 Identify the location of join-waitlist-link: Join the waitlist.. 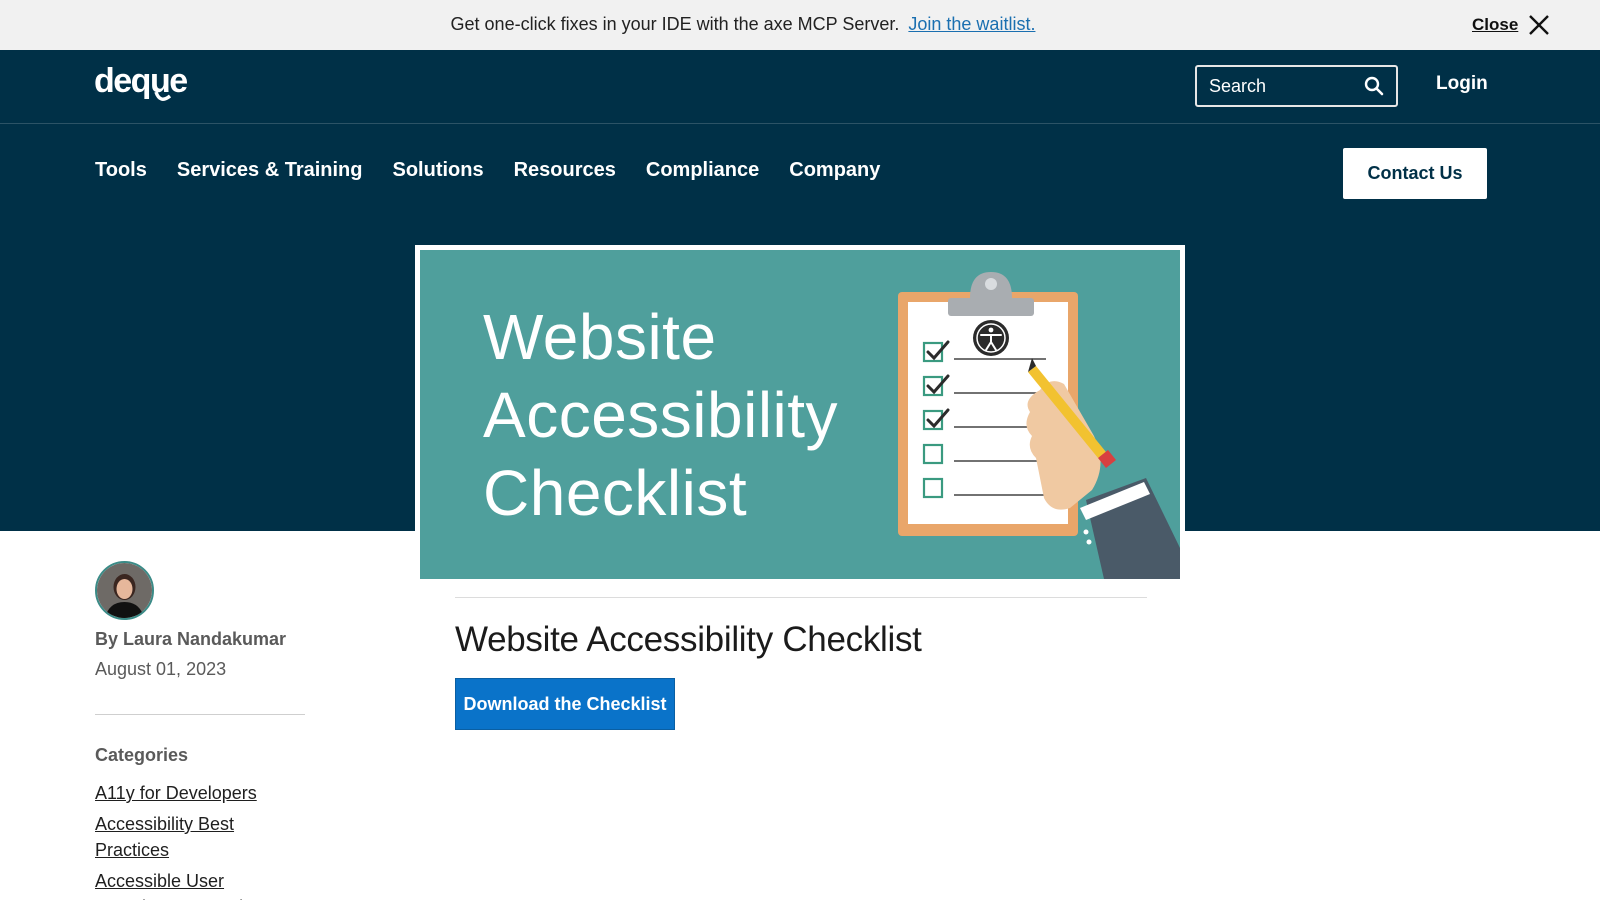
(971, 24).